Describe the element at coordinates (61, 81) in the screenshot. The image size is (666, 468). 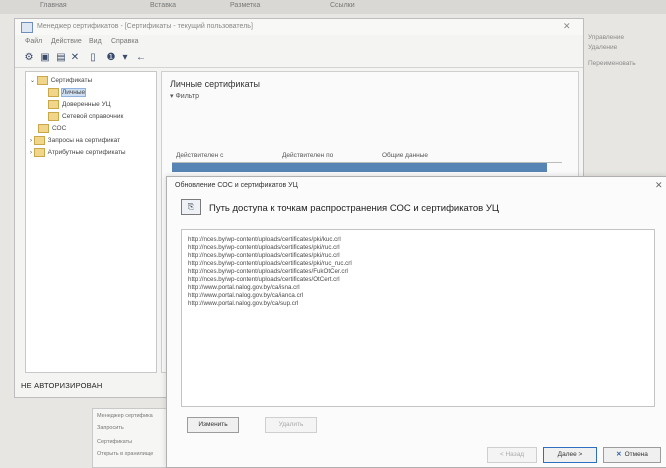
I see `tree-item-certificates: ⌄ Сертификаты` at that location.